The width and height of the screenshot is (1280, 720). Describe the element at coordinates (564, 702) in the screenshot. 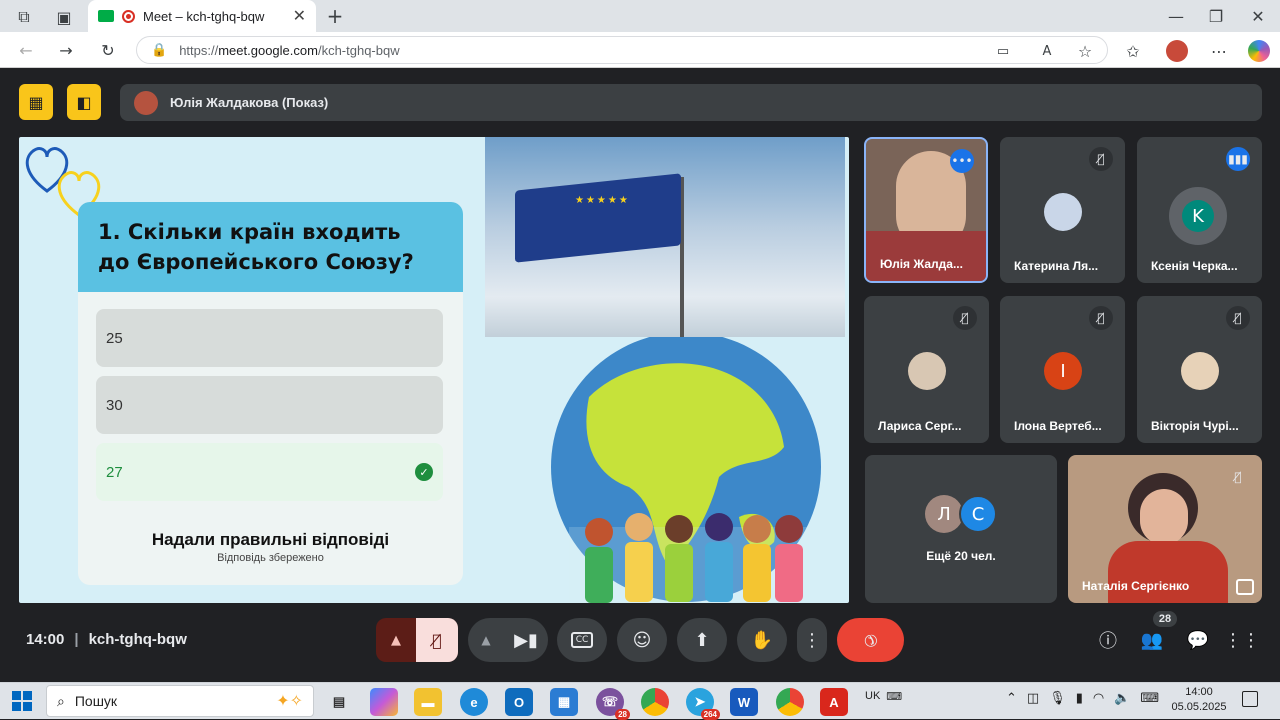

I see `store-icon: ▦` at that location.